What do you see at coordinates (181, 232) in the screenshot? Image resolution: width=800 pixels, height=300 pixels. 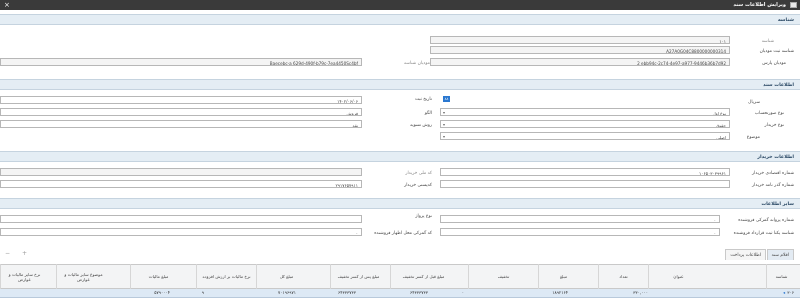 I see `customs-code-field: ۰` at bounding box center [181, 232].